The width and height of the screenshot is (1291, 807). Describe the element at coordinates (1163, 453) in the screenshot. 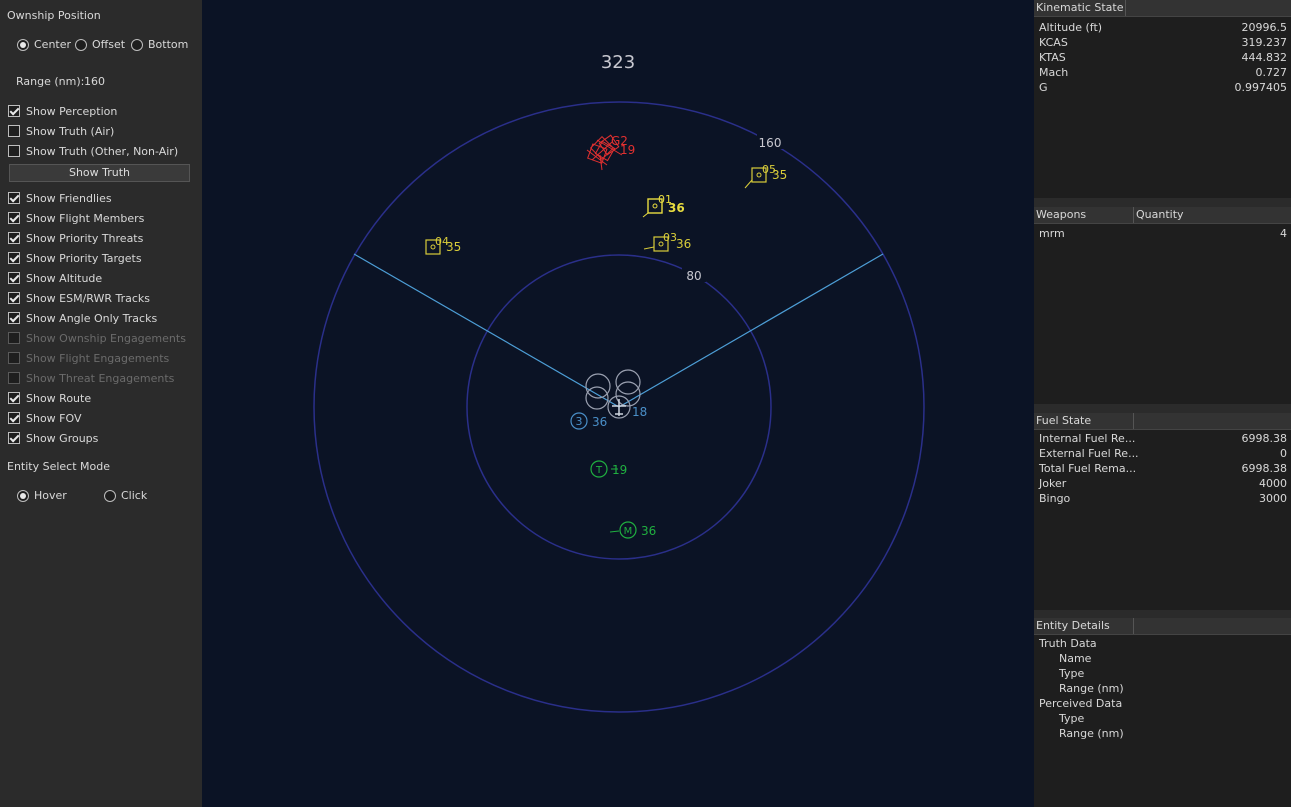

I see `table-row: External Fuel Re... 0` at that location.